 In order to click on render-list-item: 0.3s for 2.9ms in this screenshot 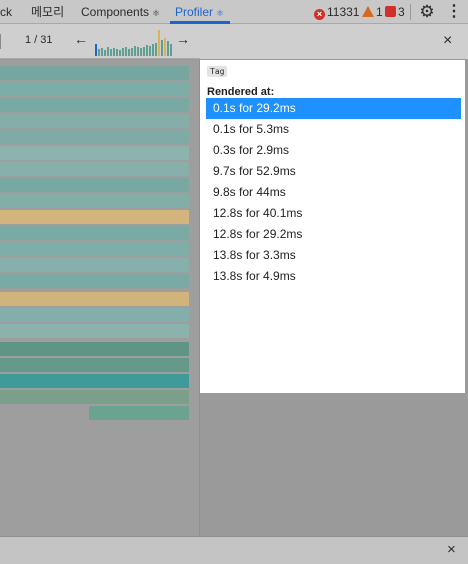, I will do `click(333, 150)`.